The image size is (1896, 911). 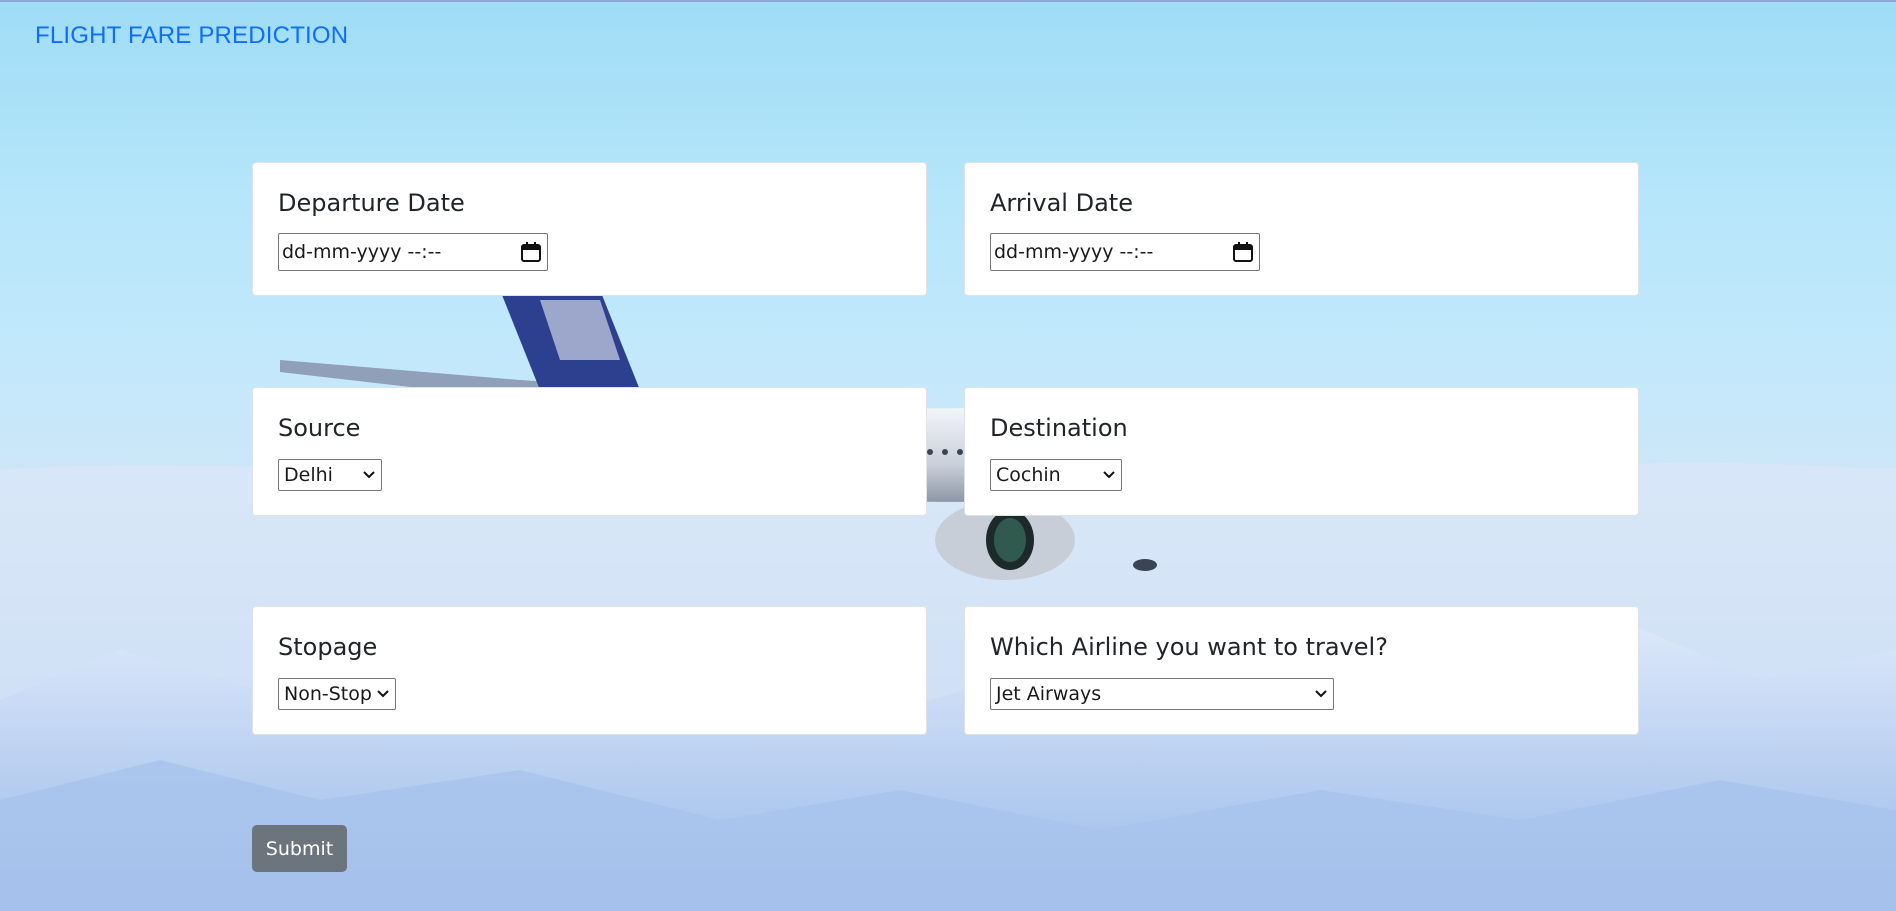 I want to click on destination-selected-value: Cochin, so click(x=1028, y=475).